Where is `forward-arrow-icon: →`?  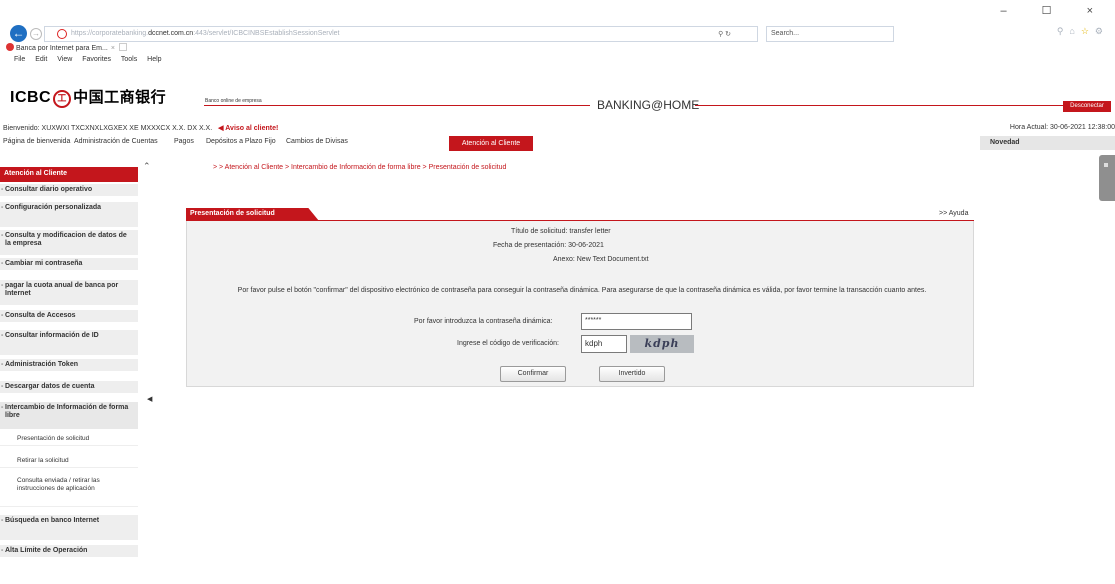
forward-arrow-icon: → is located at coordinates (36, 34).